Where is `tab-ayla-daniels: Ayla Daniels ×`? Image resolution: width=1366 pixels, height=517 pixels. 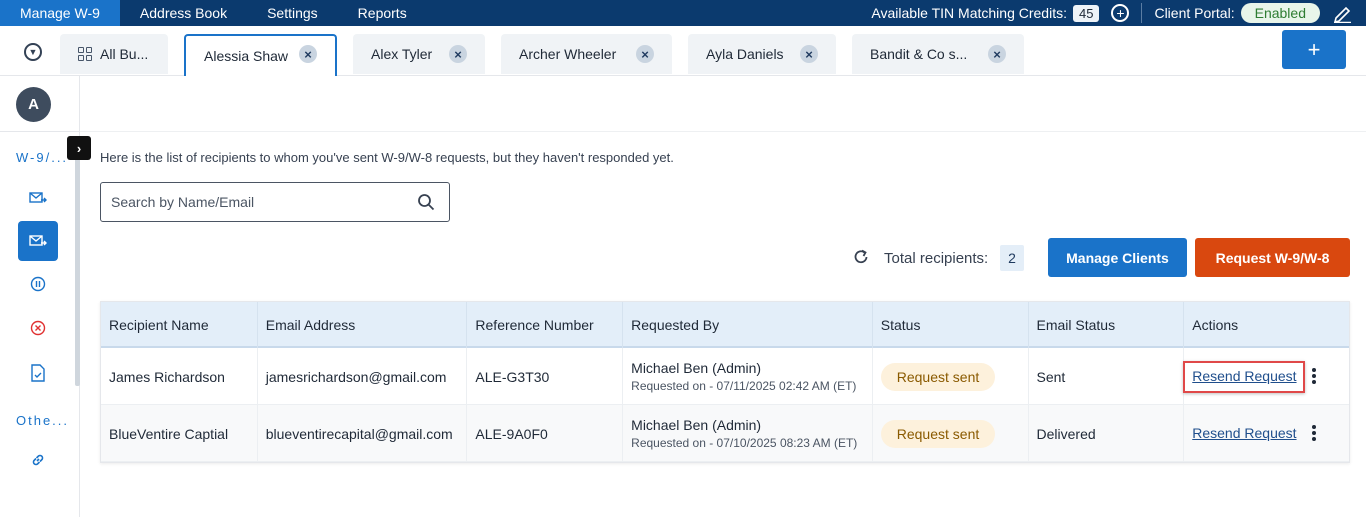
tab-ayla-daniels: Ayla Daniels × is located at coordinates (762, 54).